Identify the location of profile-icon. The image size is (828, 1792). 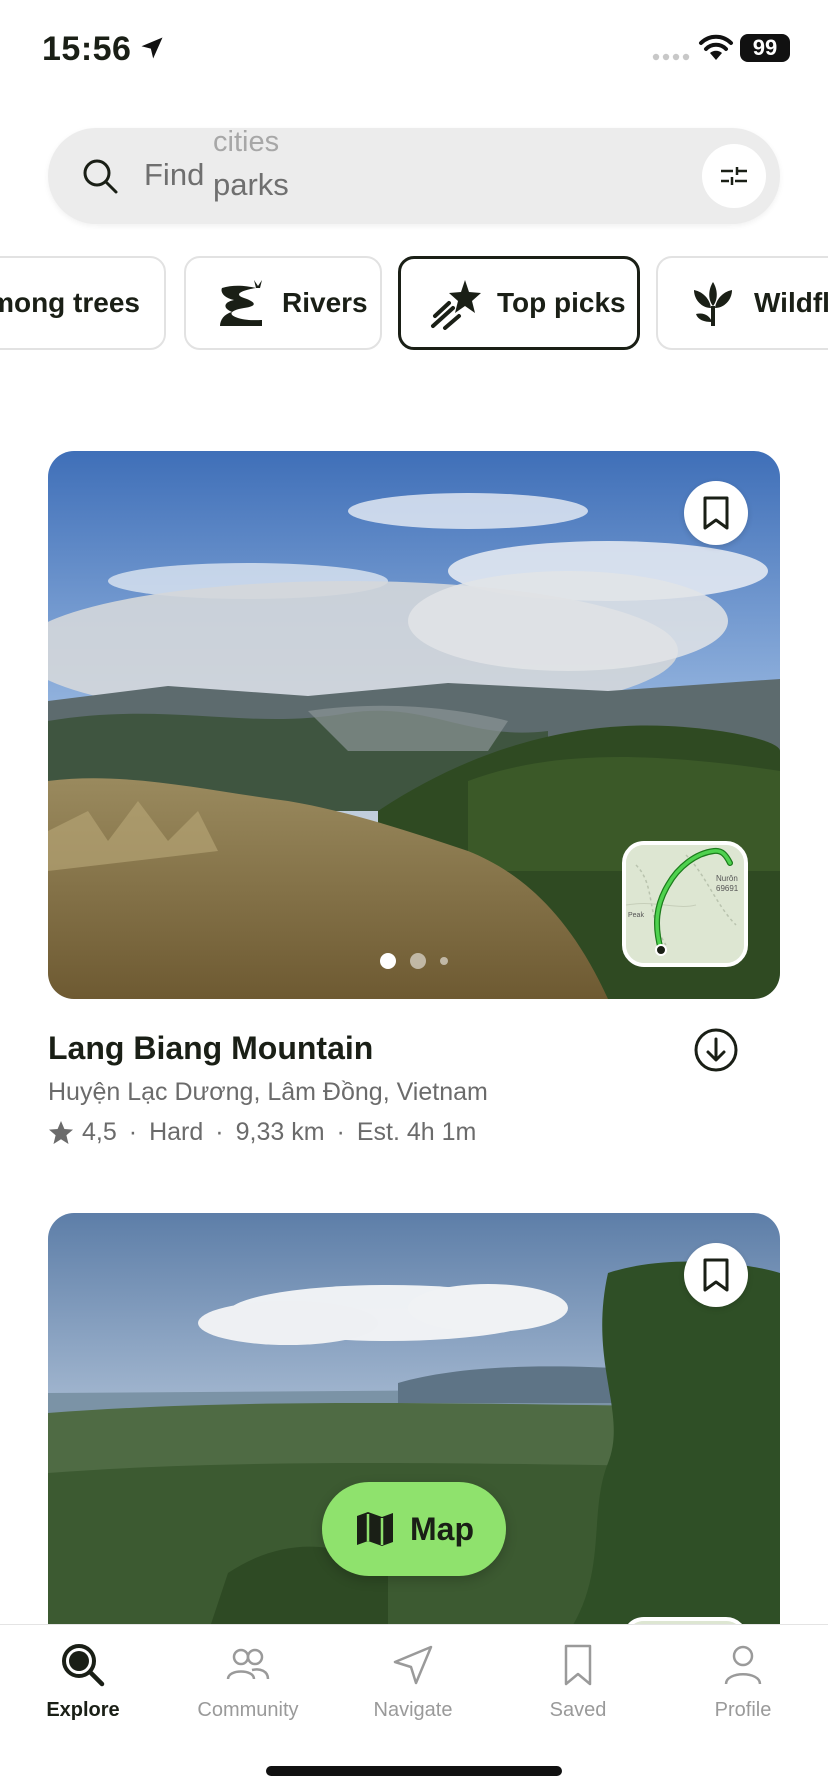
(743, 1665).